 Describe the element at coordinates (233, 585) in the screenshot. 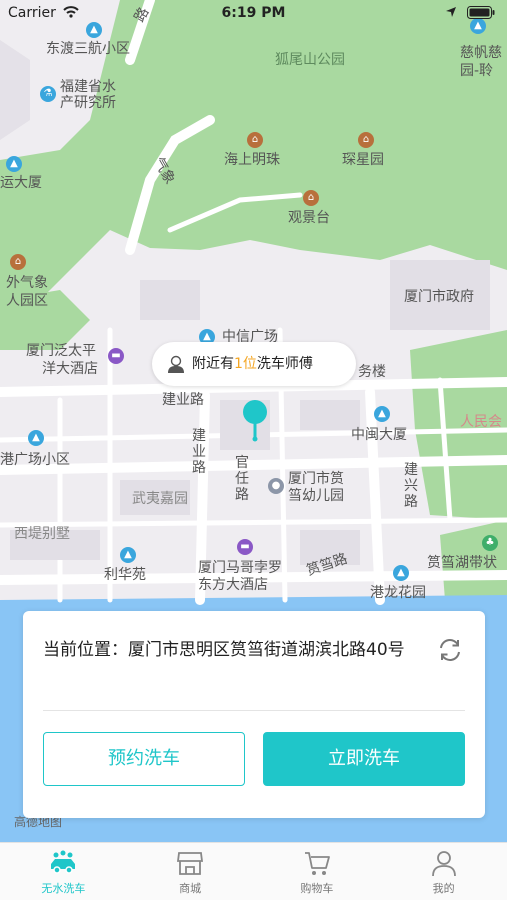

I see `map-label-mage2: 东方大酒店` at that location.